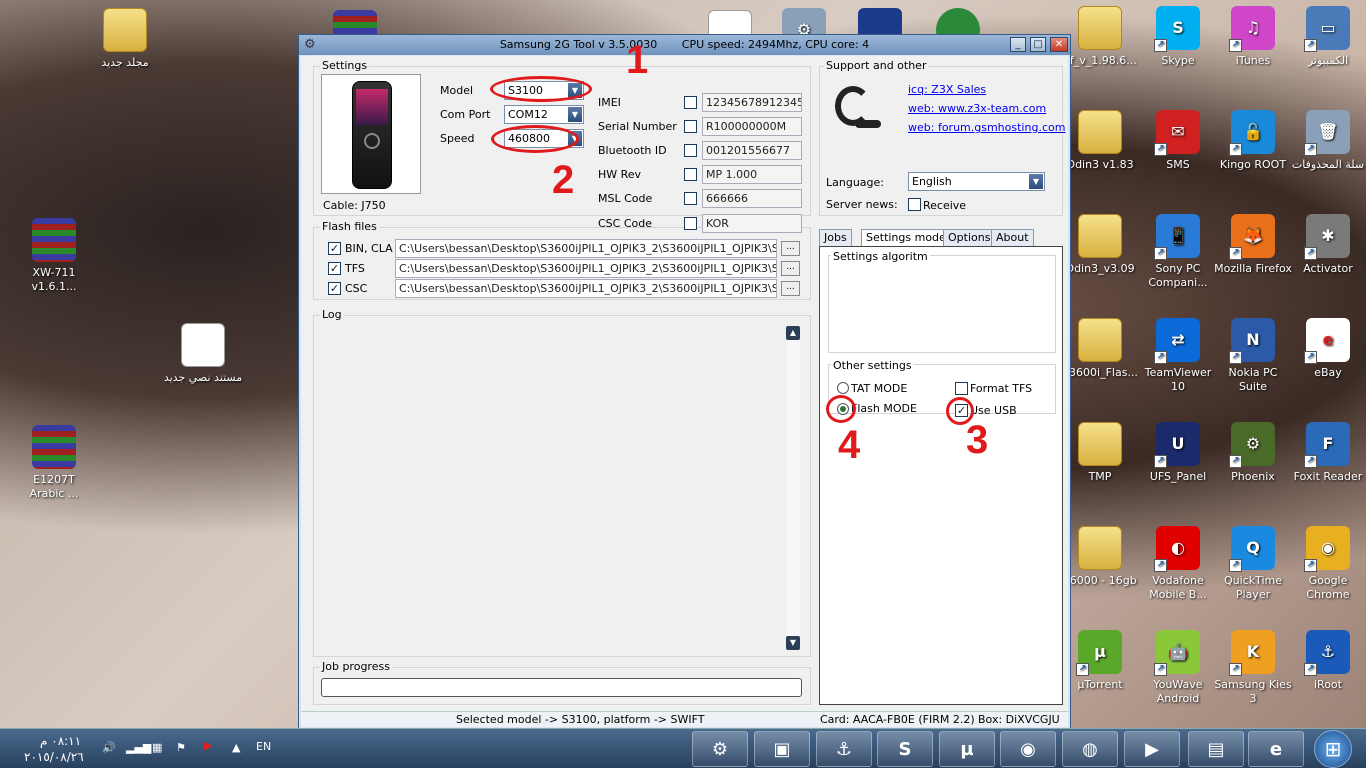 Image resolution: width=1366 pixels, height=768 pixels. What do you see at coordinates (880, 21) in the screenshot?
I see `desktop-icon-partial-app` at bounding box center [880, 21].